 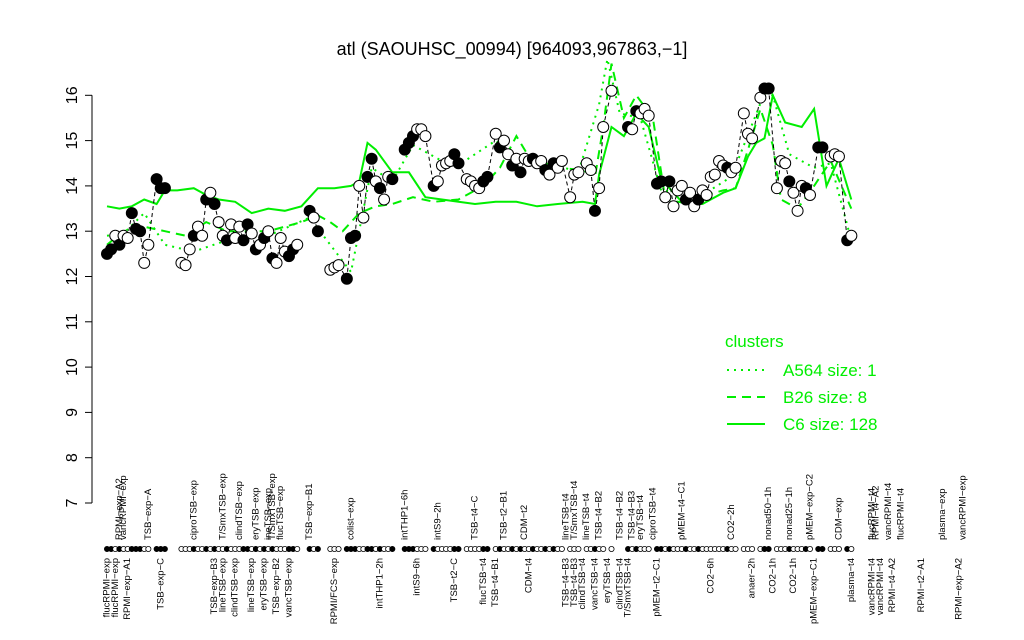 What do you see at coordinates (479, 549) in the screenshot?
I see `rug-markers` at bounding box center [479, 549].